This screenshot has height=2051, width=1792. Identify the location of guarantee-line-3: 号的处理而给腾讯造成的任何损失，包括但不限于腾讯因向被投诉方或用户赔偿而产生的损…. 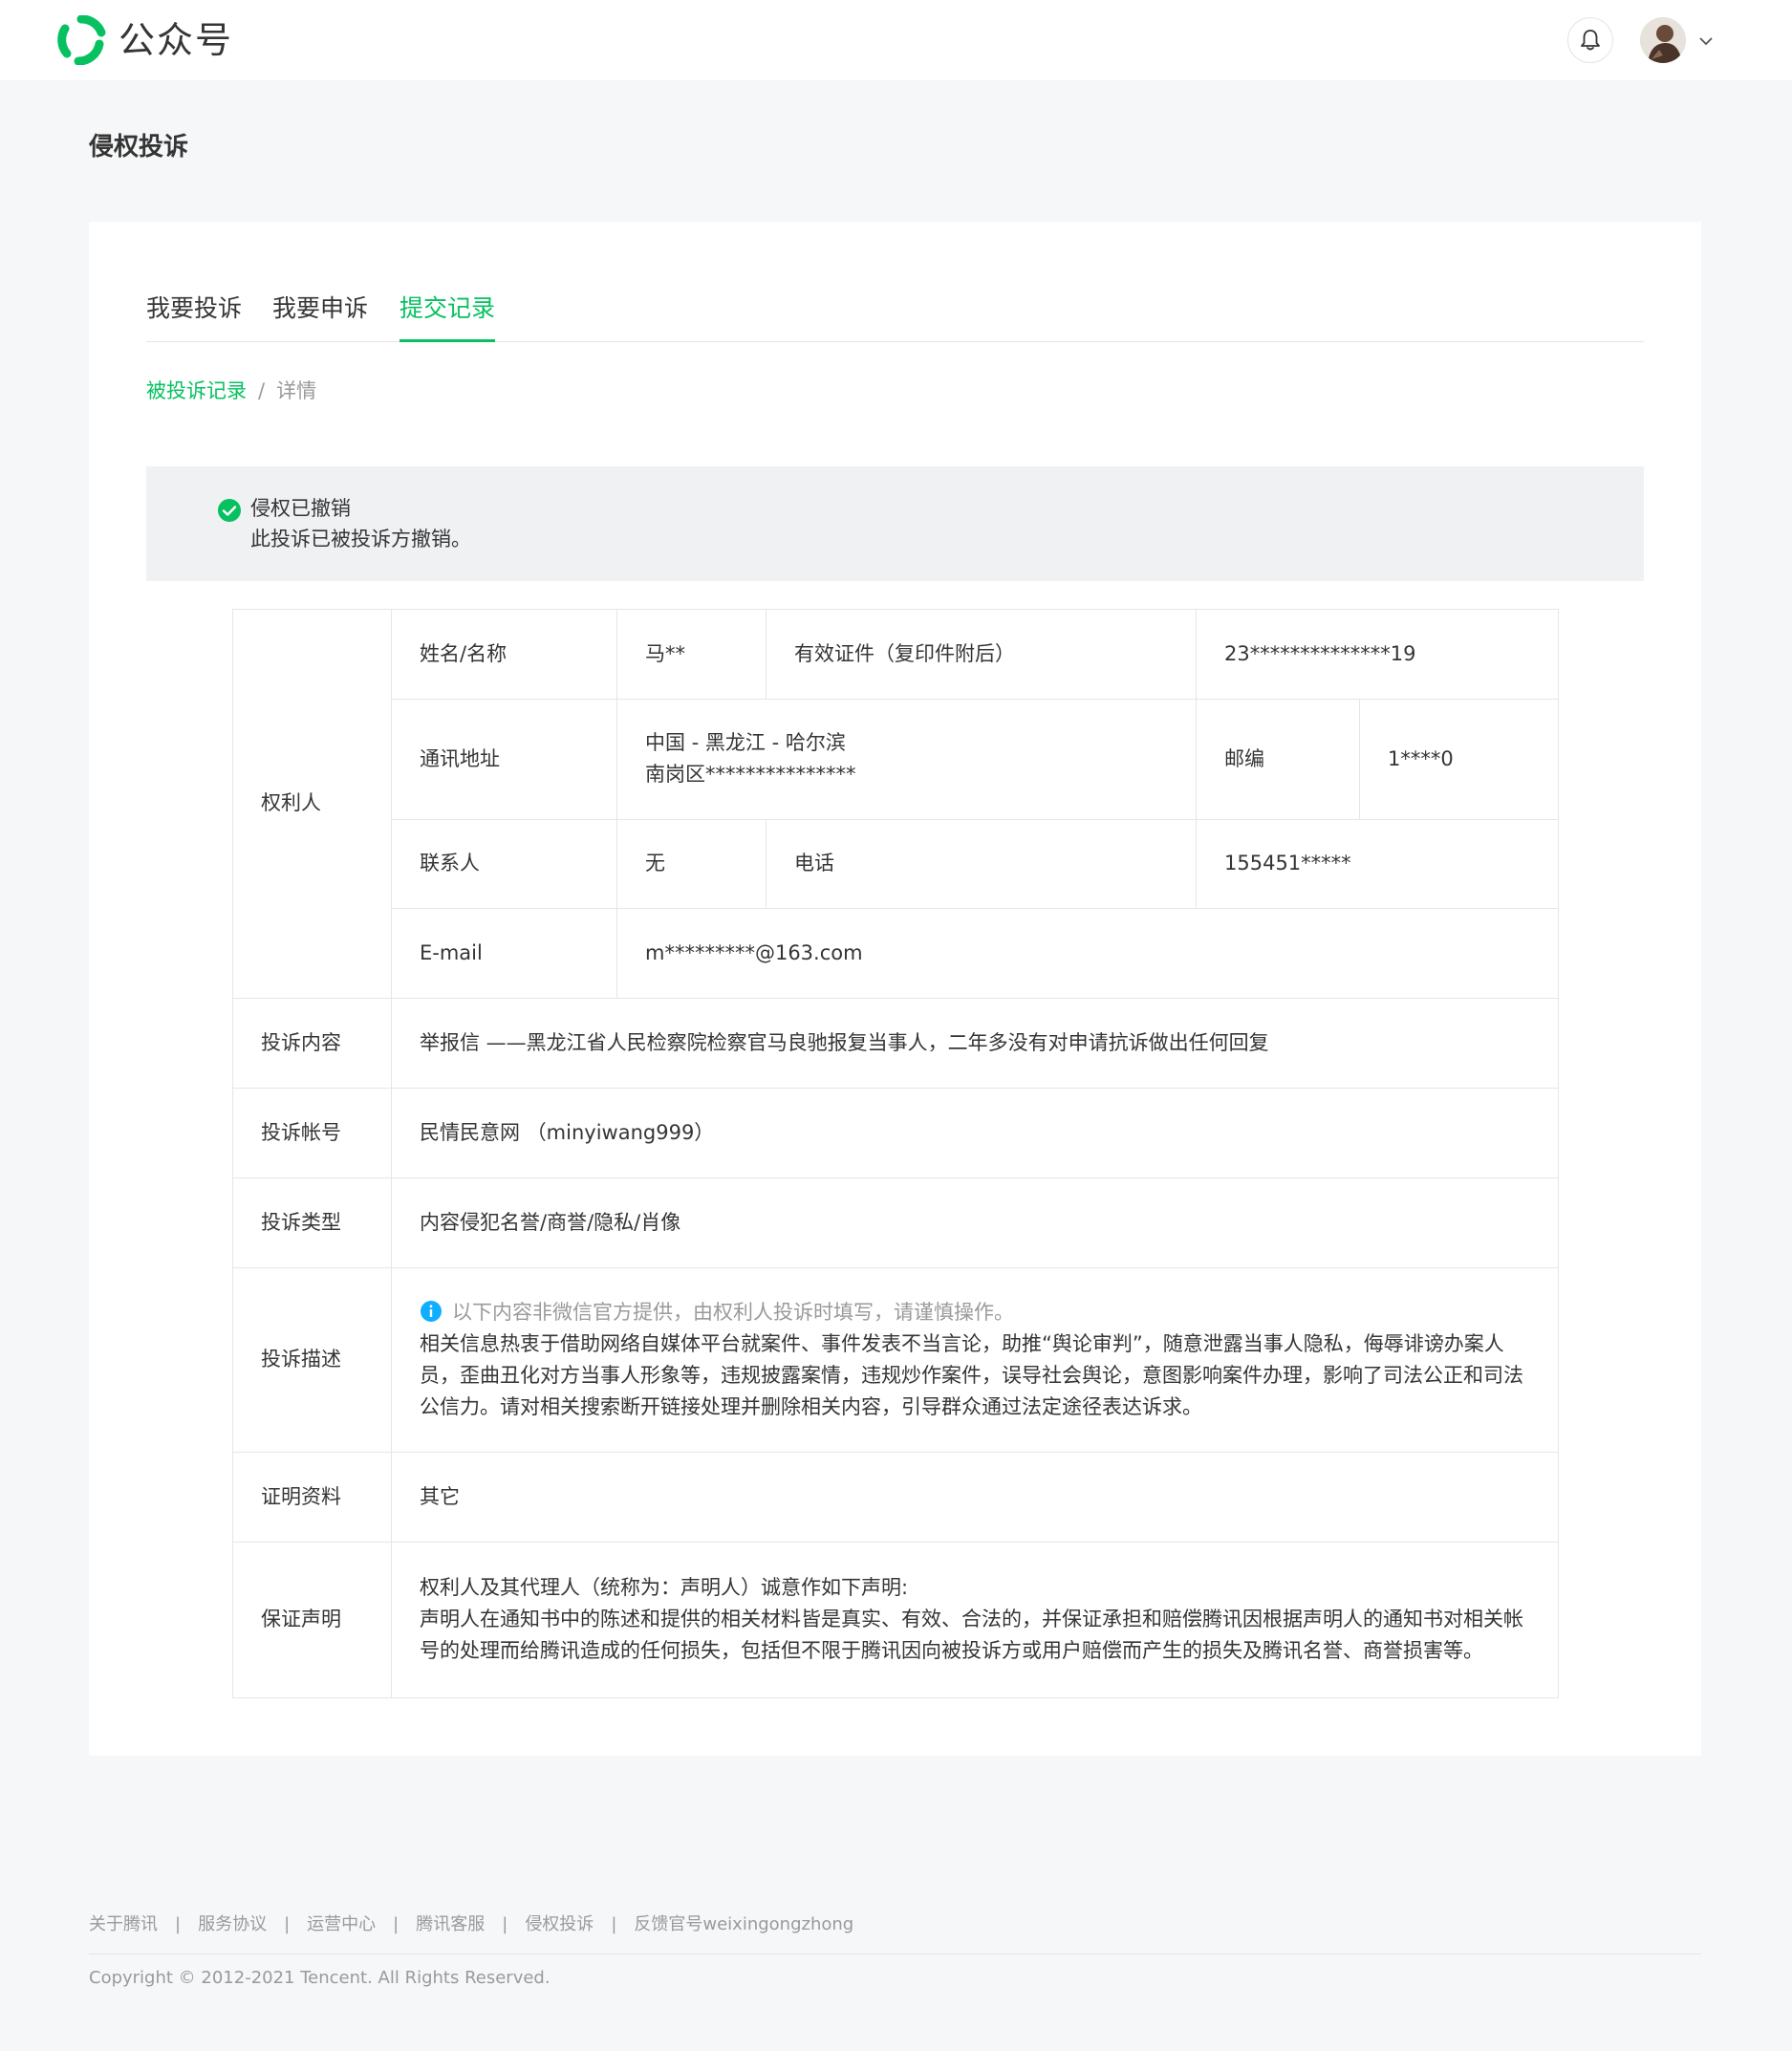
(951, 1650).